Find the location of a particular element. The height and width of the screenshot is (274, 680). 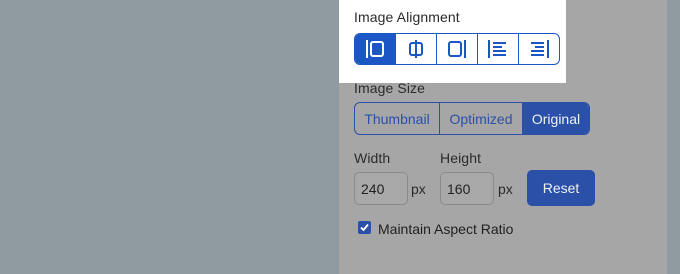

image-size-label: Image Size is located at coordinates (390, 88).